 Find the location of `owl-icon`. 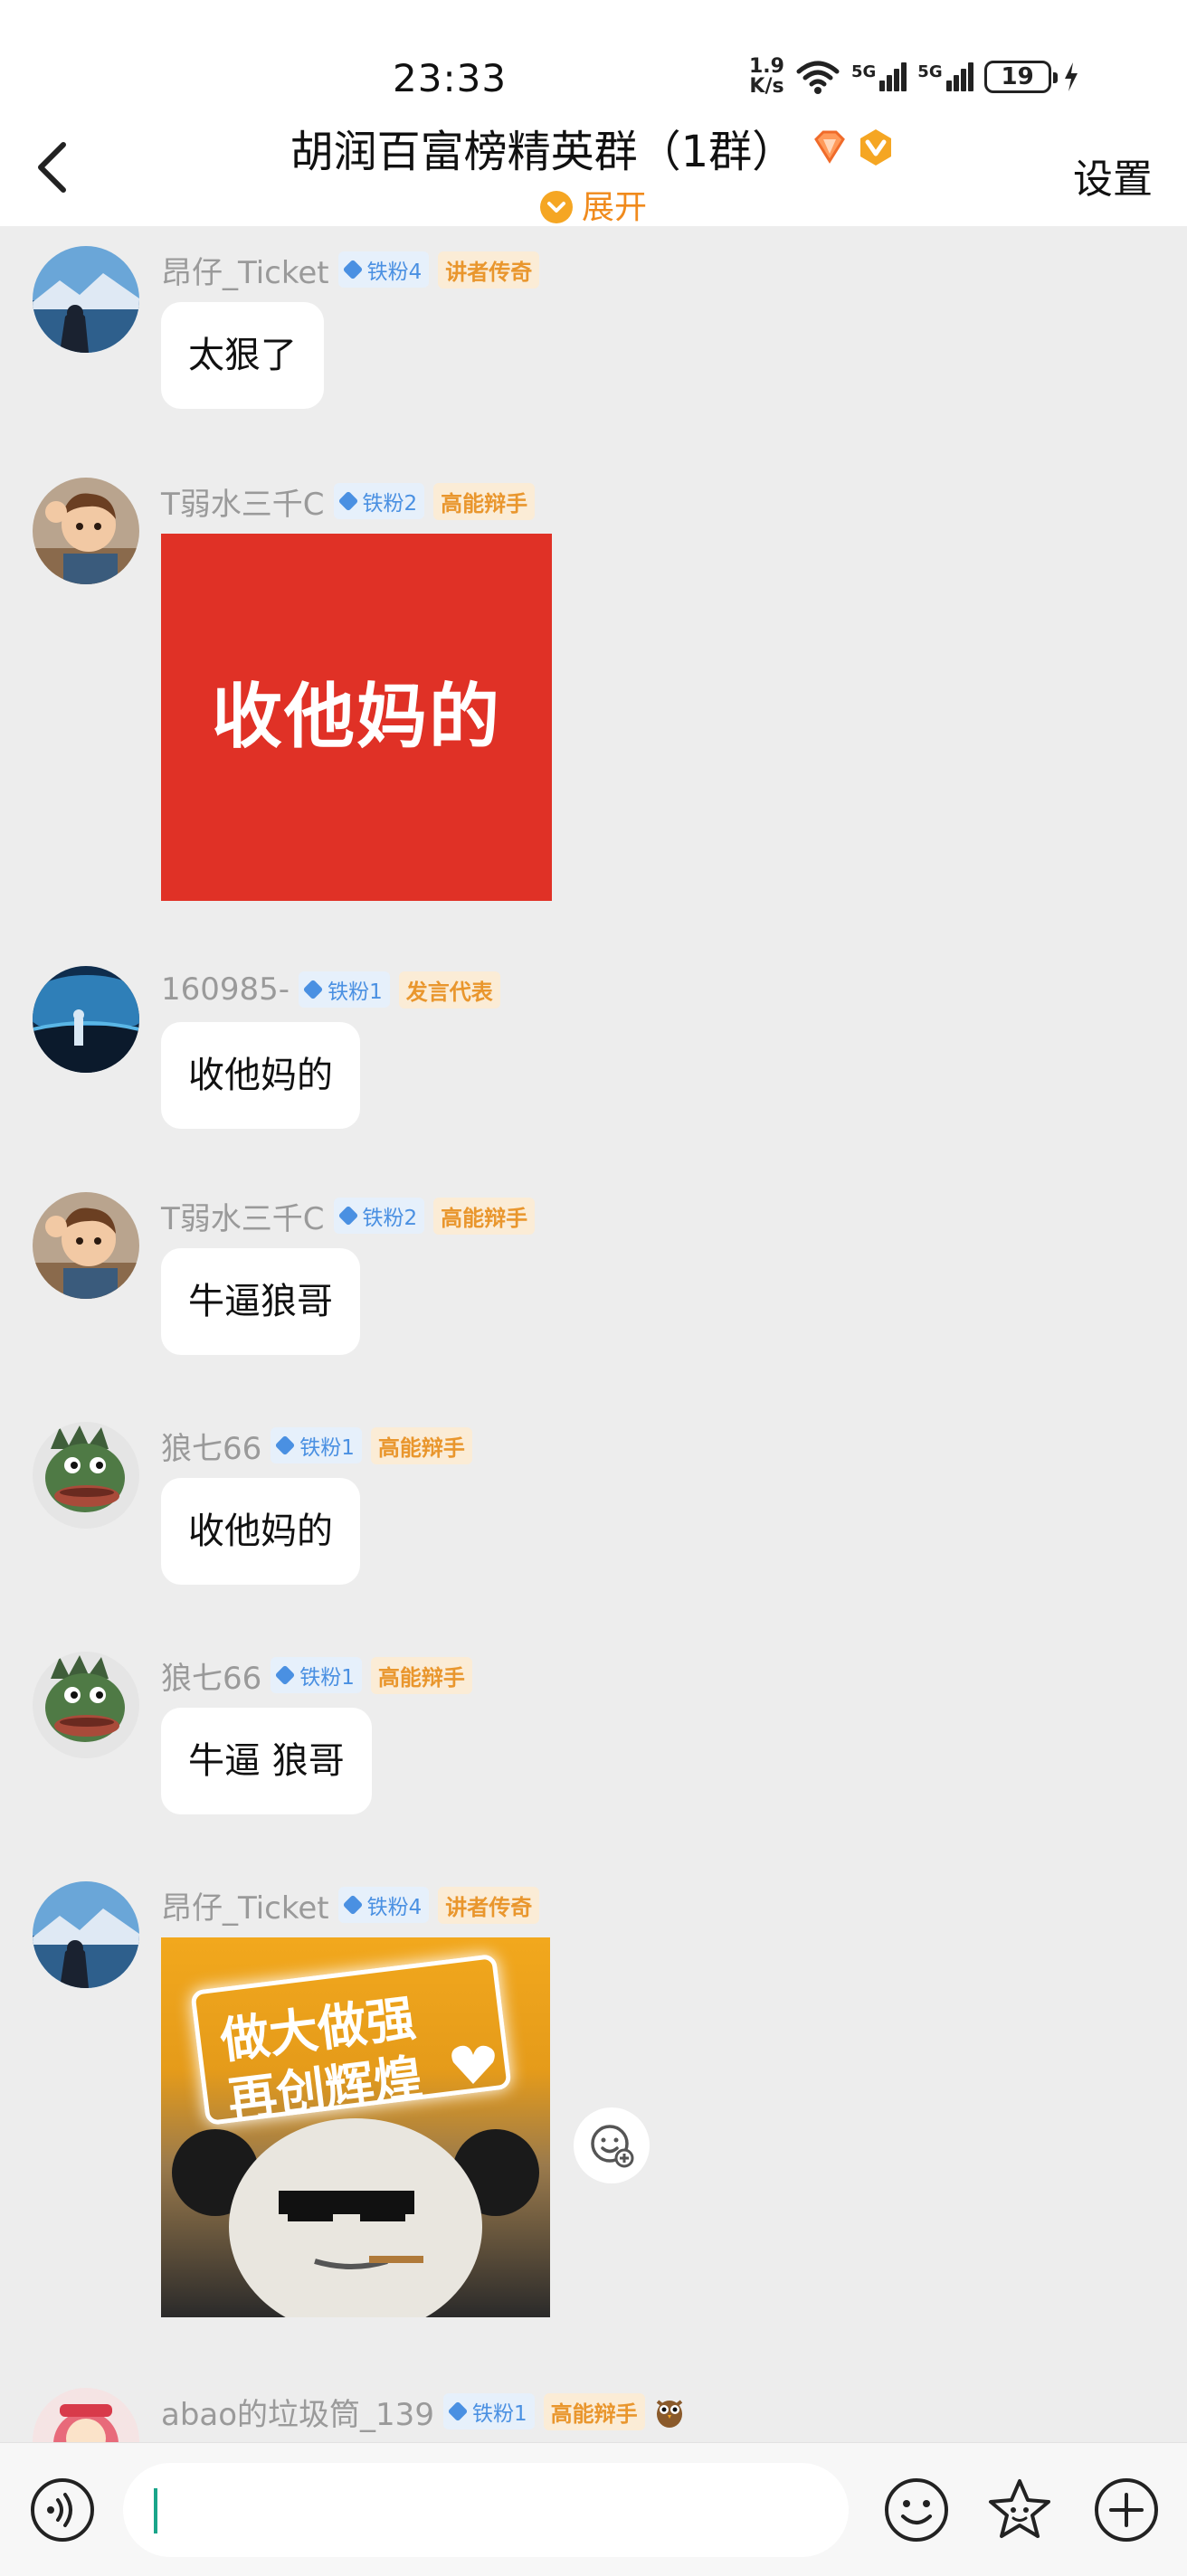

owl-icon is located at coordinates (669, 2414).